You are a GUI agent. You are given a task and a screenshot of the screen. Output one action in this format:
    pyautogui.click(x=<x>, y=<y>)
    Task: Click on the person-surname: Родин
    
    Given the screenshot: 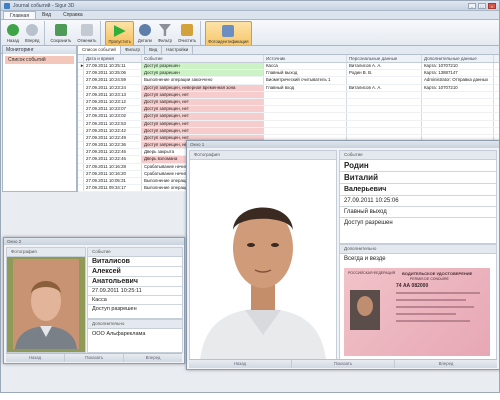 What is the action you would take?
    pyautogui.click(x=418, y=166)
    